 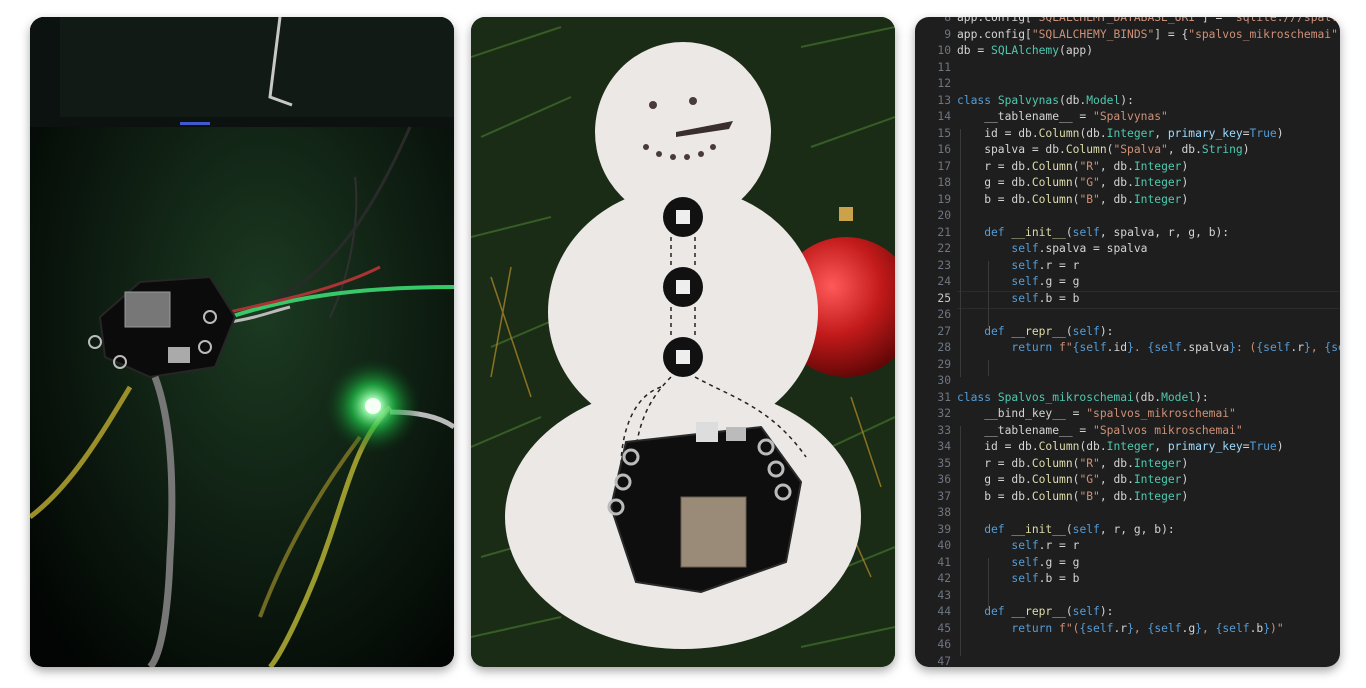 What do you see at coordinates (1339, 34) in the screenshot?
I see `code-token: :` at bounding box center [1339, 34].